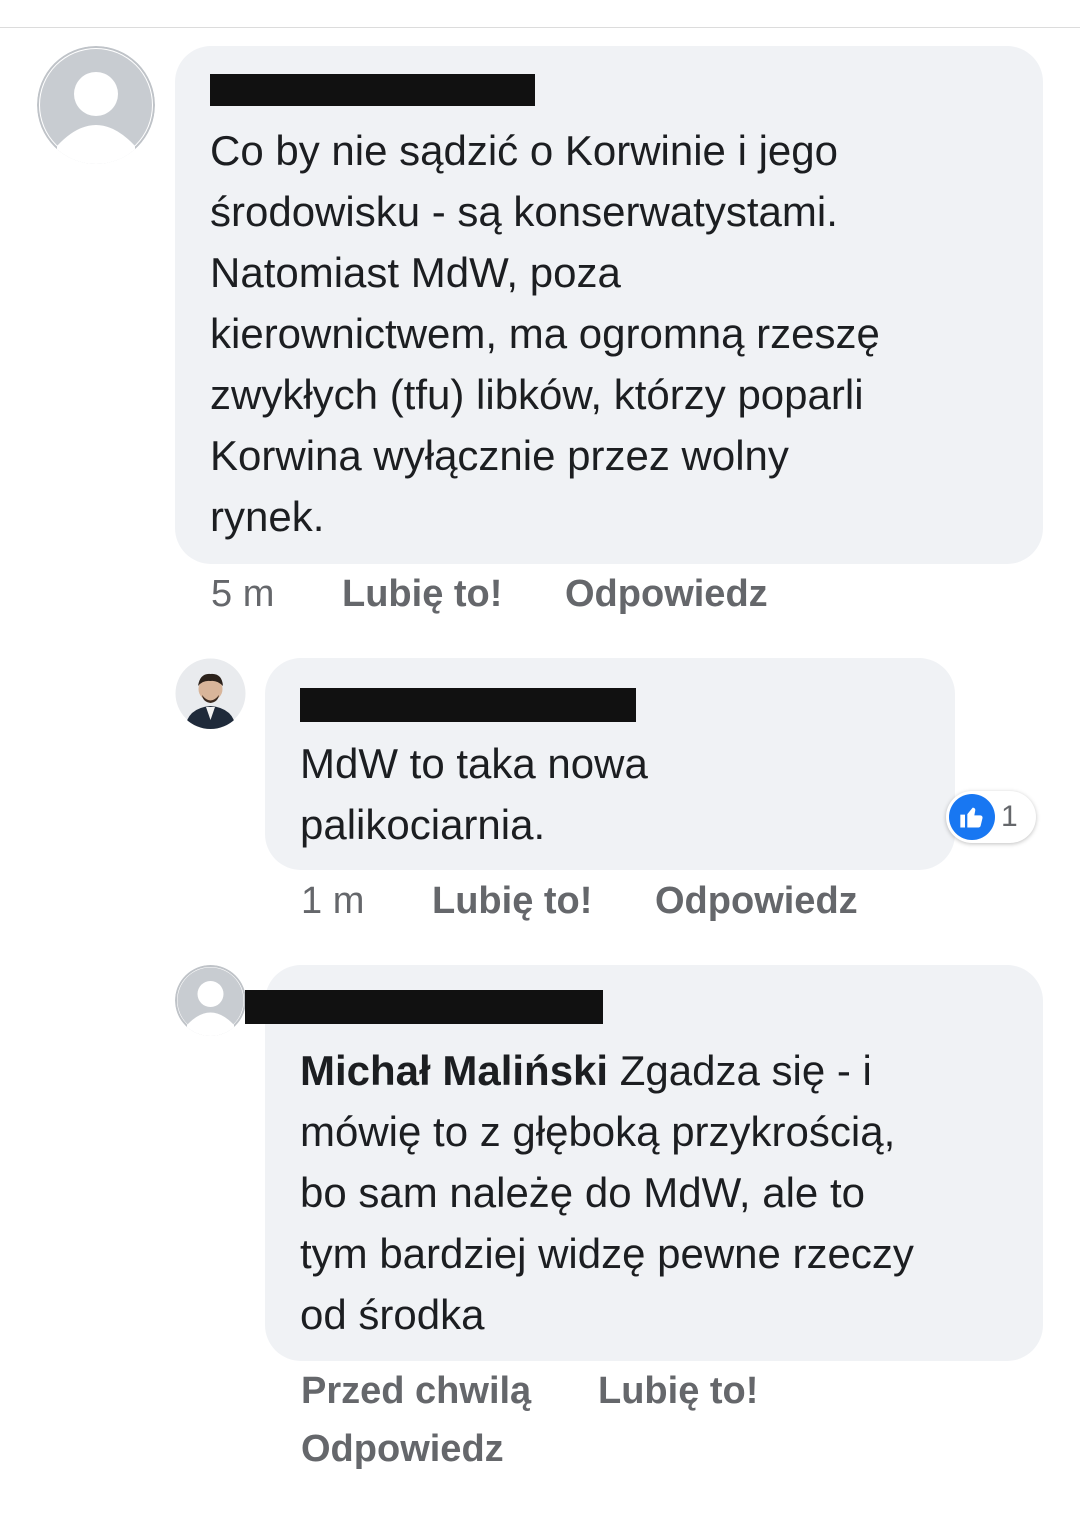  Describe the element at coordinates (1009, 816) in the screenshot. I see `reaction-count: 1` at that location.